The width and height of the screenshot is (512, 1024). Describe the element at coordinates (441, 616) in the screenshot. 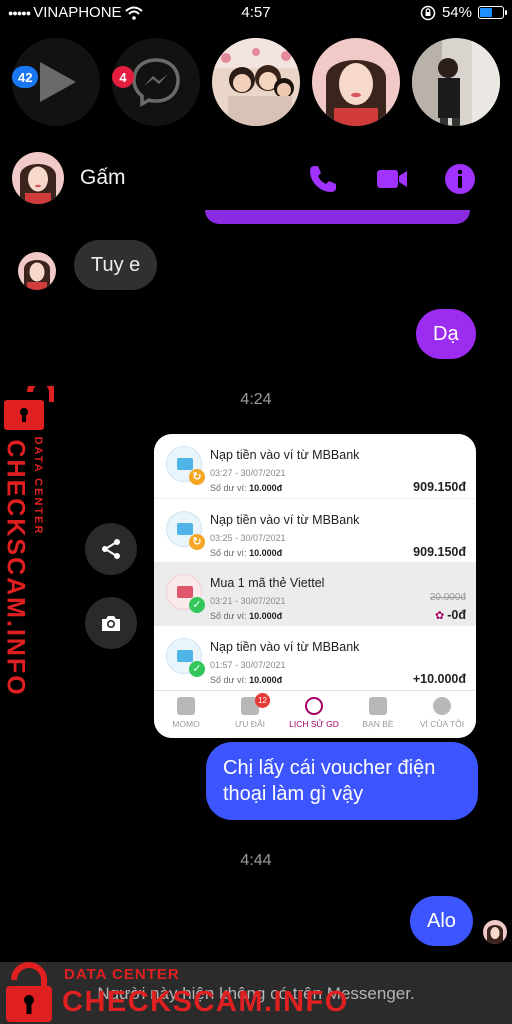

I see `voucher-icon: ✿` at that location.